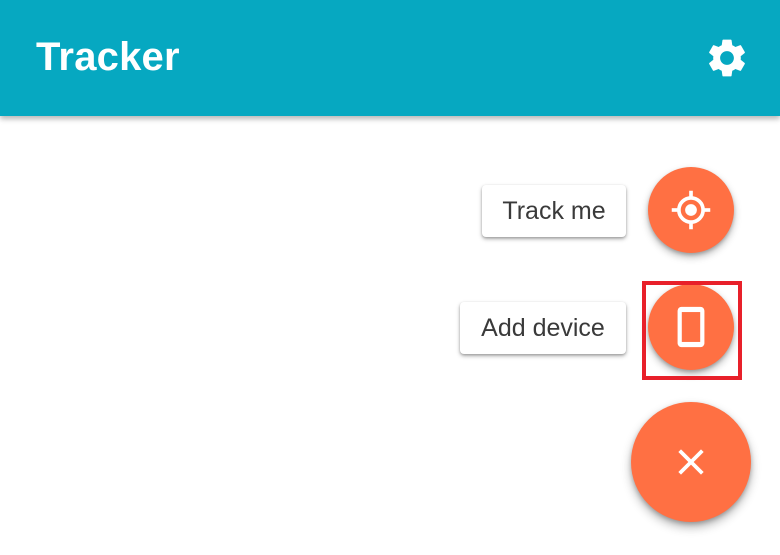 The width and height of the screenshot is (780, 555). I want to click on close-icon, so click(691, 462).